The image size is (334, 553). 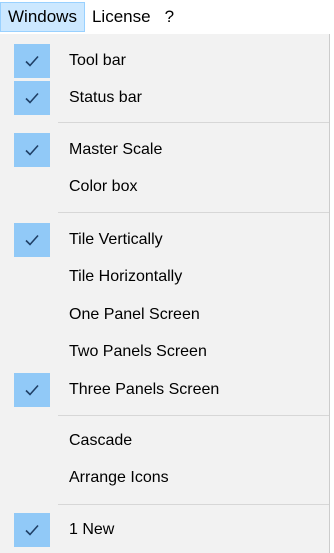 I want to click on menu-item-master-scale: Master Scale, so click(x=164, y=150).